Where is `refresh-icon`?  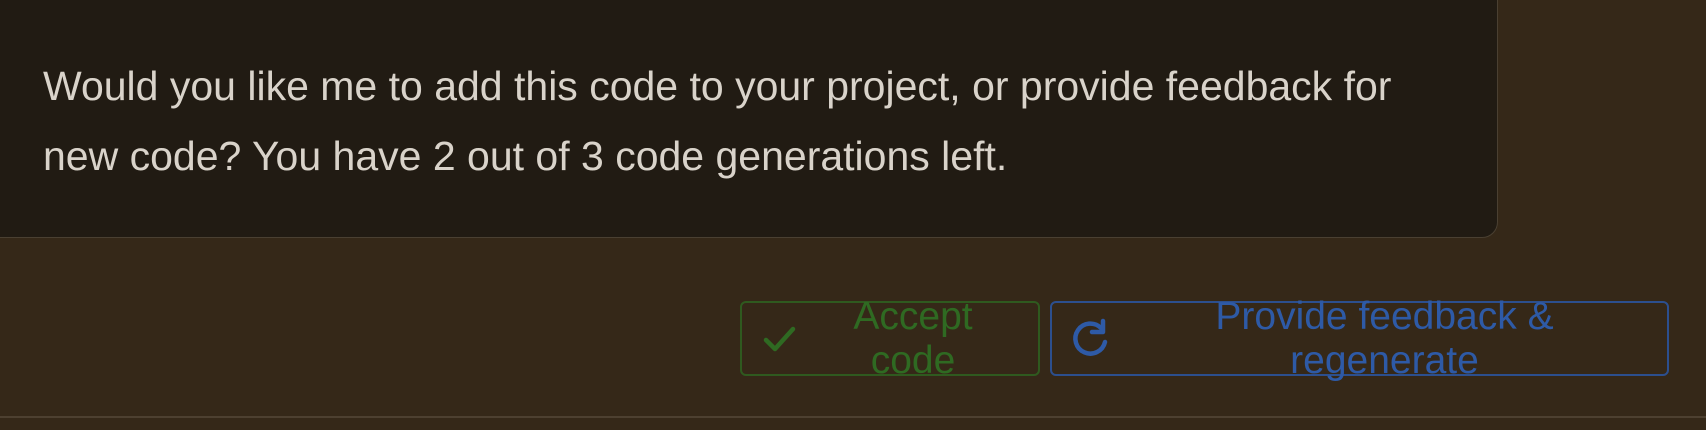 refresh-icon is located at coordinates (1091, 339).